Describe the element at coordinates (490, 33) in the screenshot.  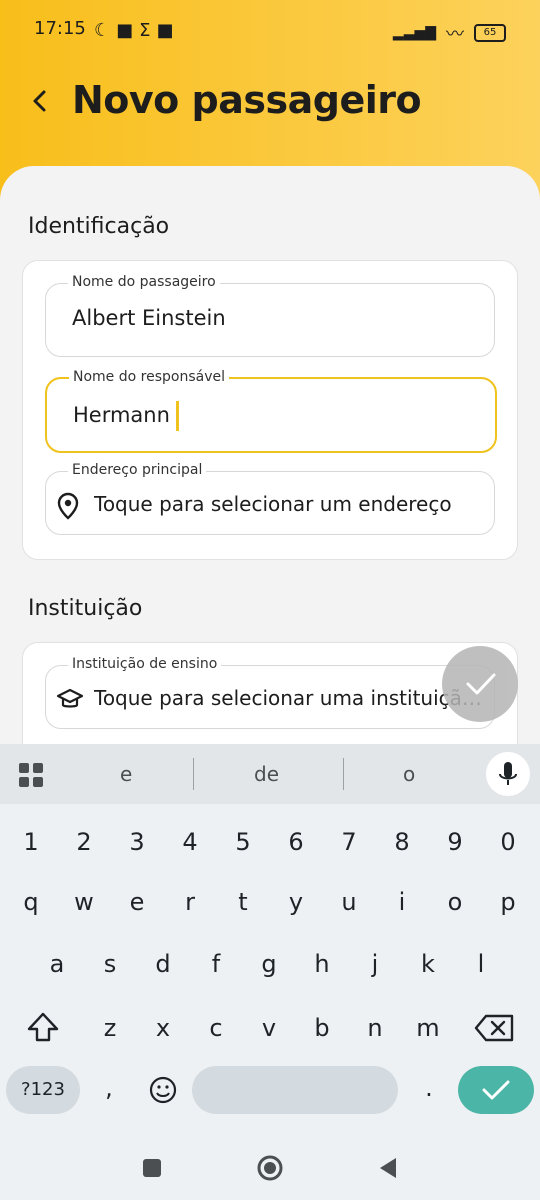
I see `battery-icon: 65` at that location.